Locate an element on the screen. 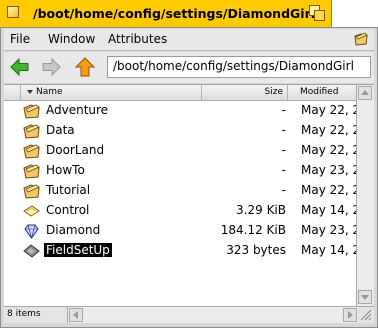  file-name: Adventure is located at coordinates (77, 110).